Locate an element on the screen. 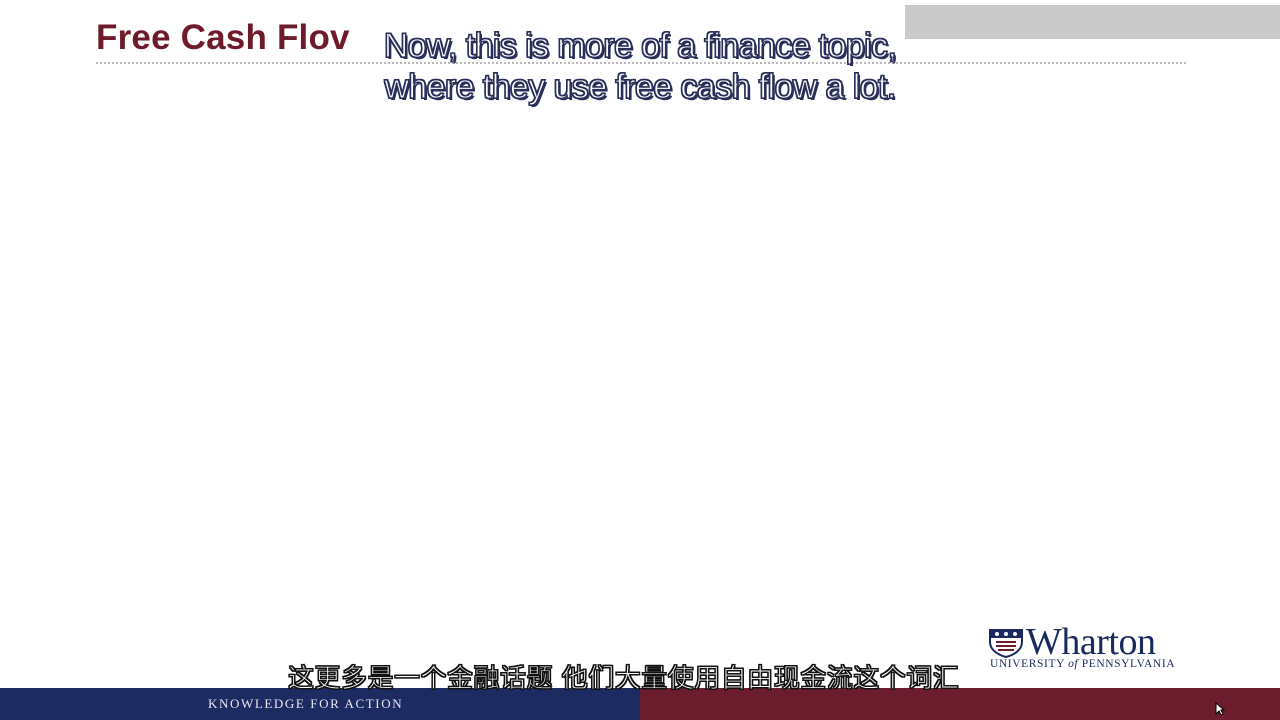 The height and width of the screenshot is (720, 1280). wharton-university-prefix: UNIVERSITY is located at coordinates (1027, 664).